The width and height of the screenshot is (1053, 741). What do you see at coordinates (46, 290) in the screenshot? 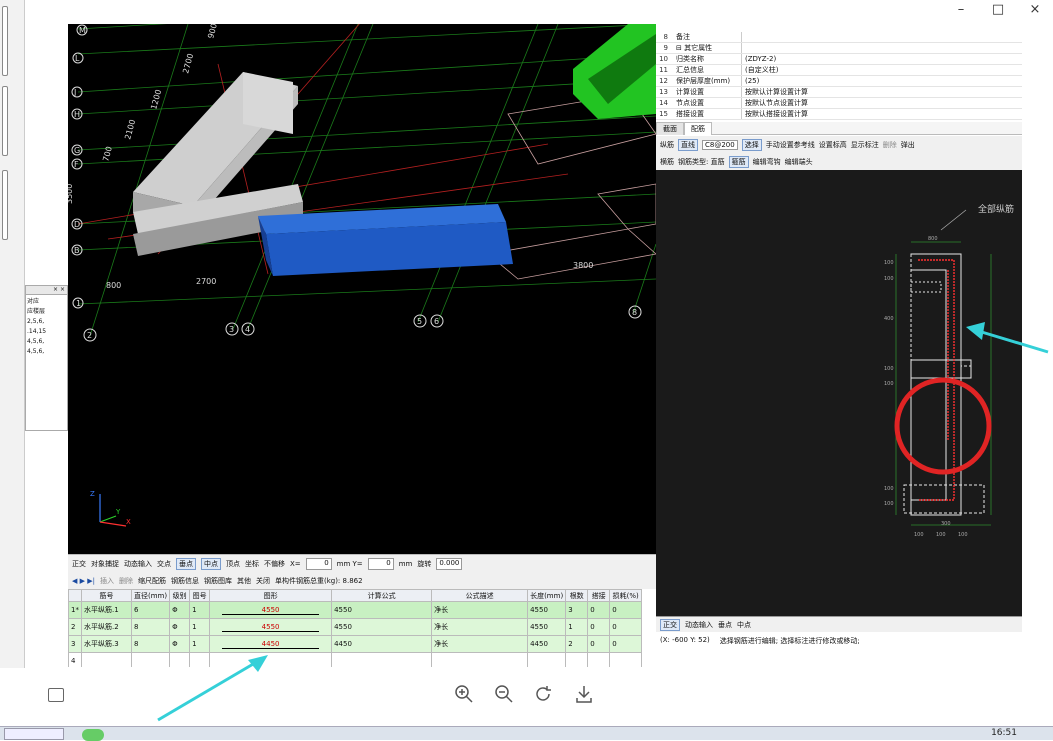
I see `pane-header: × ×` at bounding box center [46, 290].